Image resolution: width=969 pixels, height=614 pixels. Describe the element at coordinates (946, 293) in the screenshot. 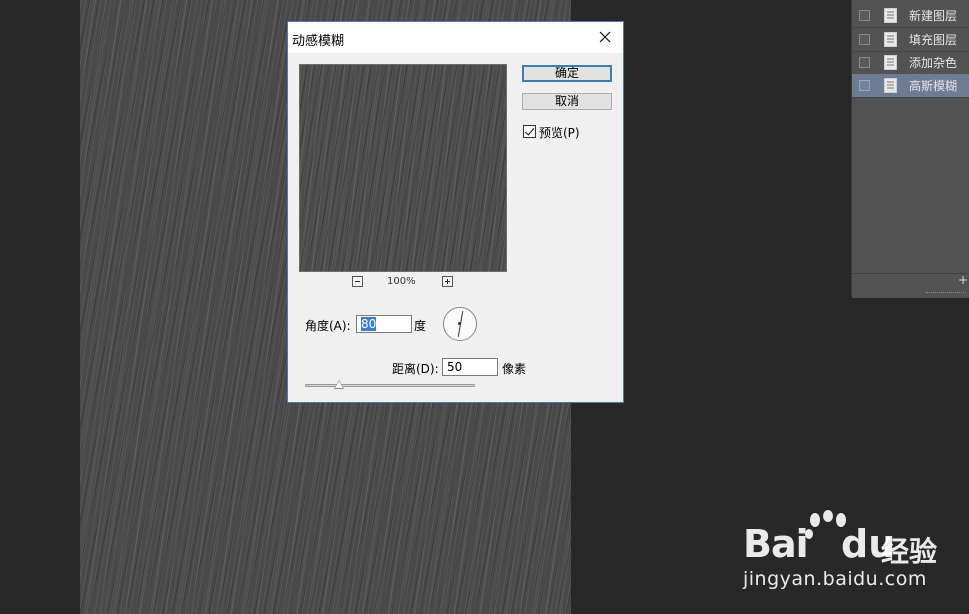

I see `resize-grip` at that location.